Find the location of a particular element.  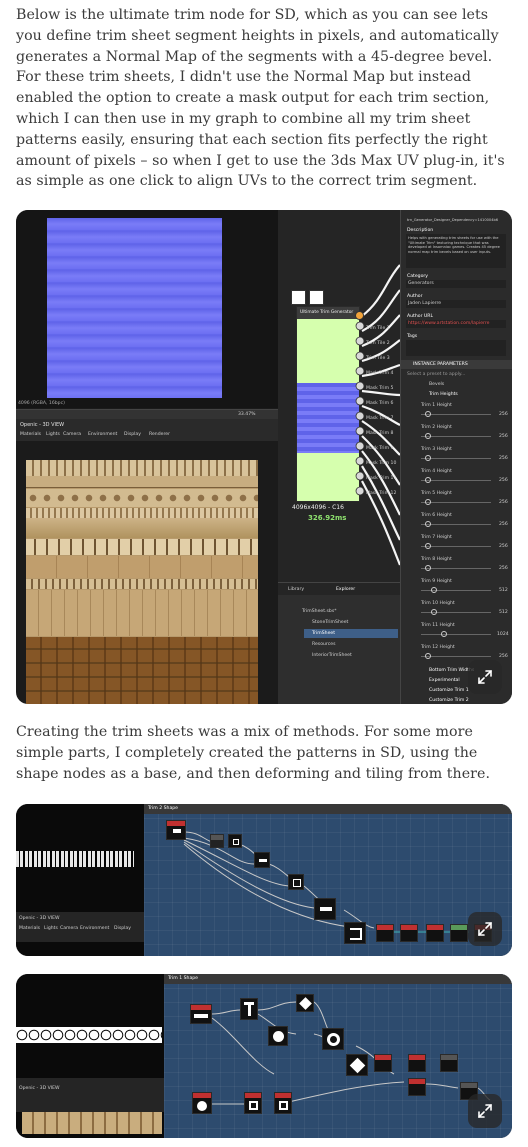

trim-height-row: Trim 3 Height 256 is located at coordinates (456, 457).